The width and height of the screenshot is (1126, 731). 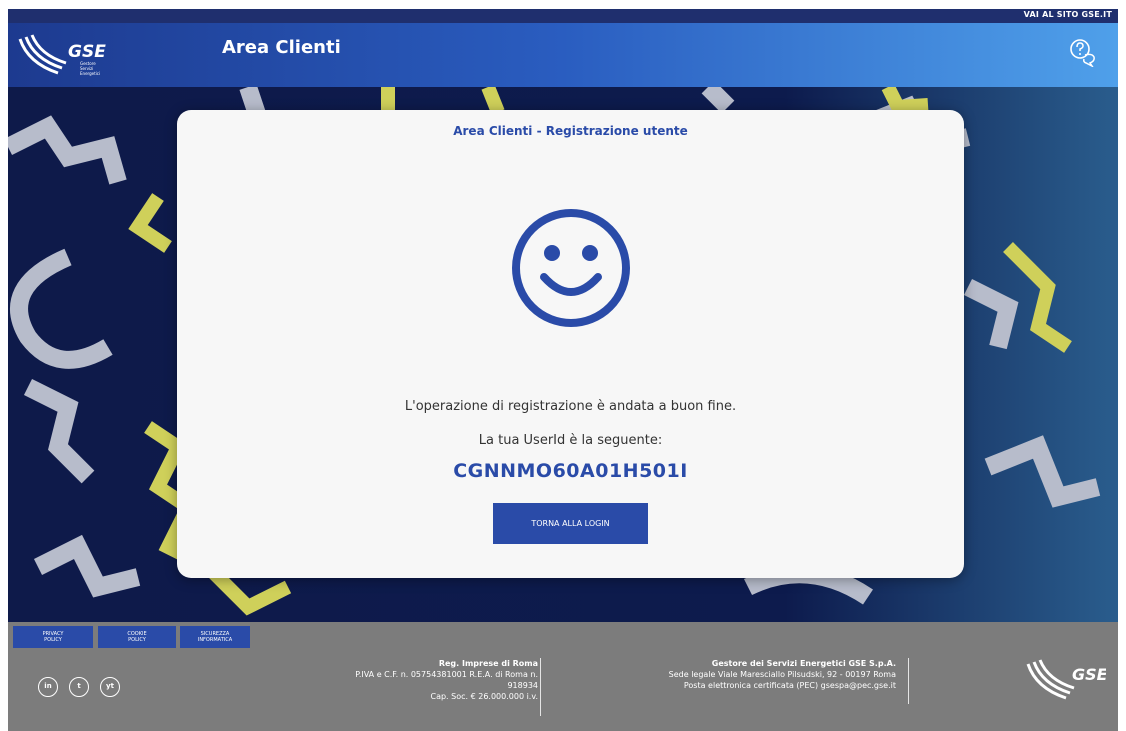 What do you see at coordinates (48, 687) in the screenshot?
I see `linkedin-icon: in` at bounding box center [48, 687].